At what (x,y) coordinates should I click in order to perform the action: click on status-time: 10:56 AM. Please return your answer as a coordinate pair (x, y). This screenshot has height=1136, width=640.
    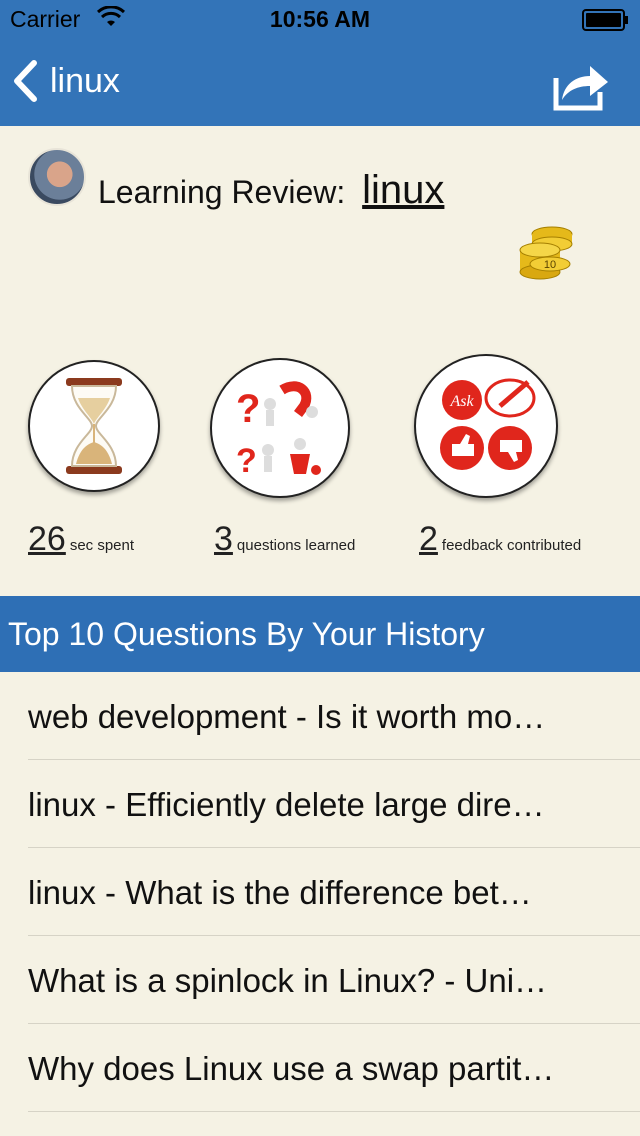
    Looking at the image, I should click on (320, 19).